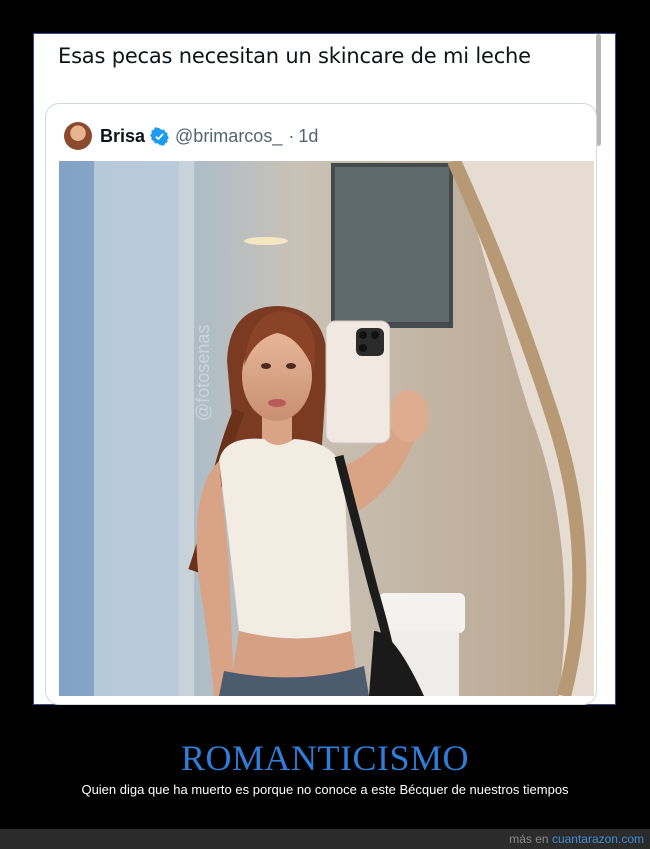 Image resolution: width=650 pixels, height=849 pixels. Describe the element at coordinates (122, 136) in the screenshot. I see `author-name: Brisa` at that location.